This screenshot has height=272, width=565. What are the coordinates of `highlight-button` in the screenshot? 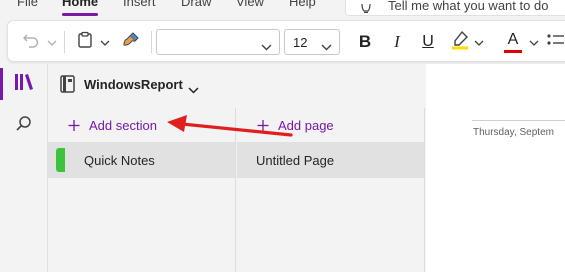 It's located at (460, 42).